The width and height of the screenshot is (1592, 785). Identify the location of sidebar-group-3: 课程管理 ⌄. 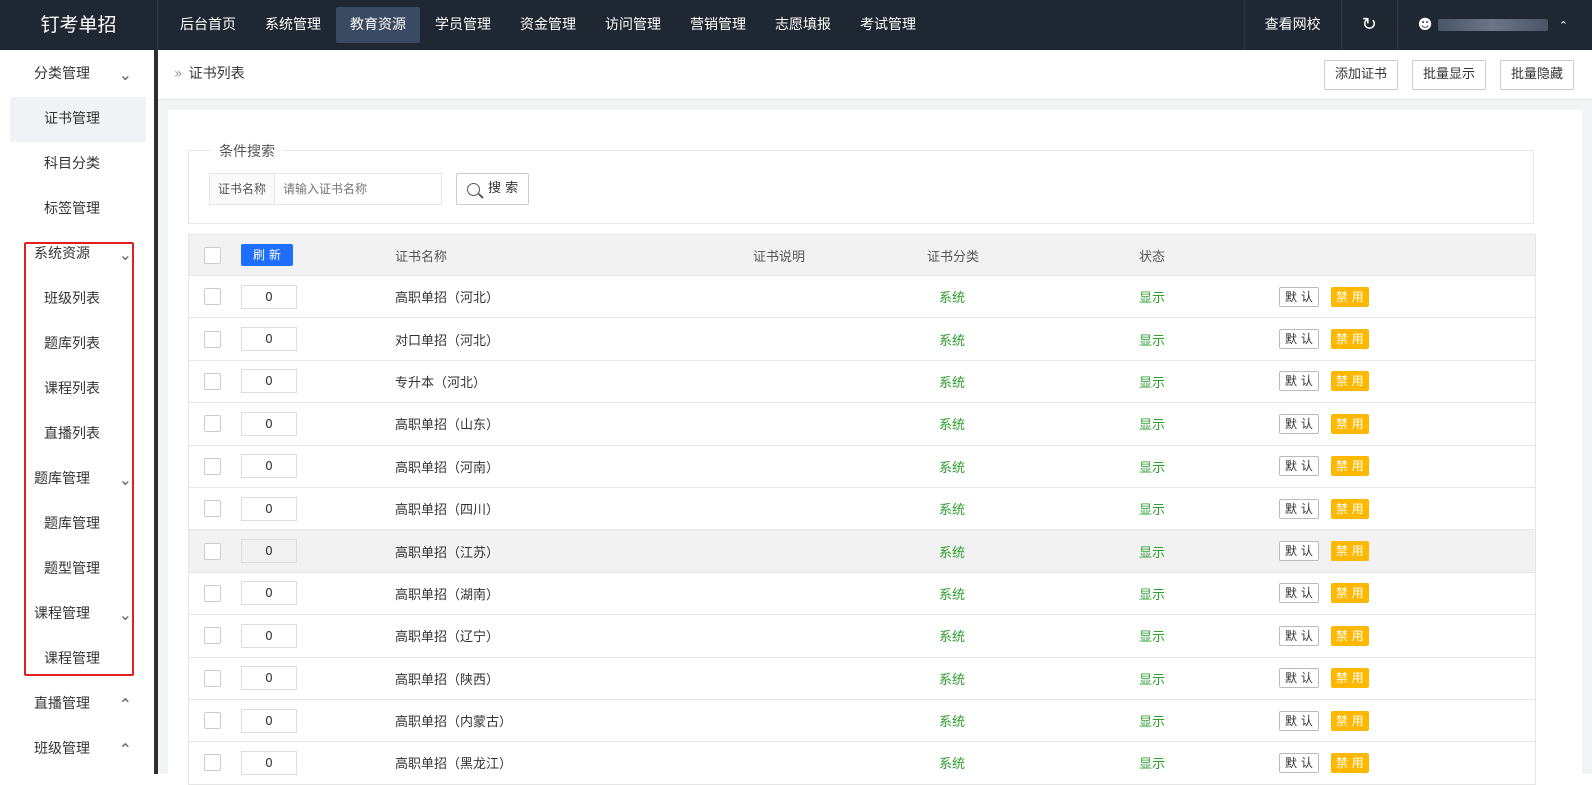
(77, 614).